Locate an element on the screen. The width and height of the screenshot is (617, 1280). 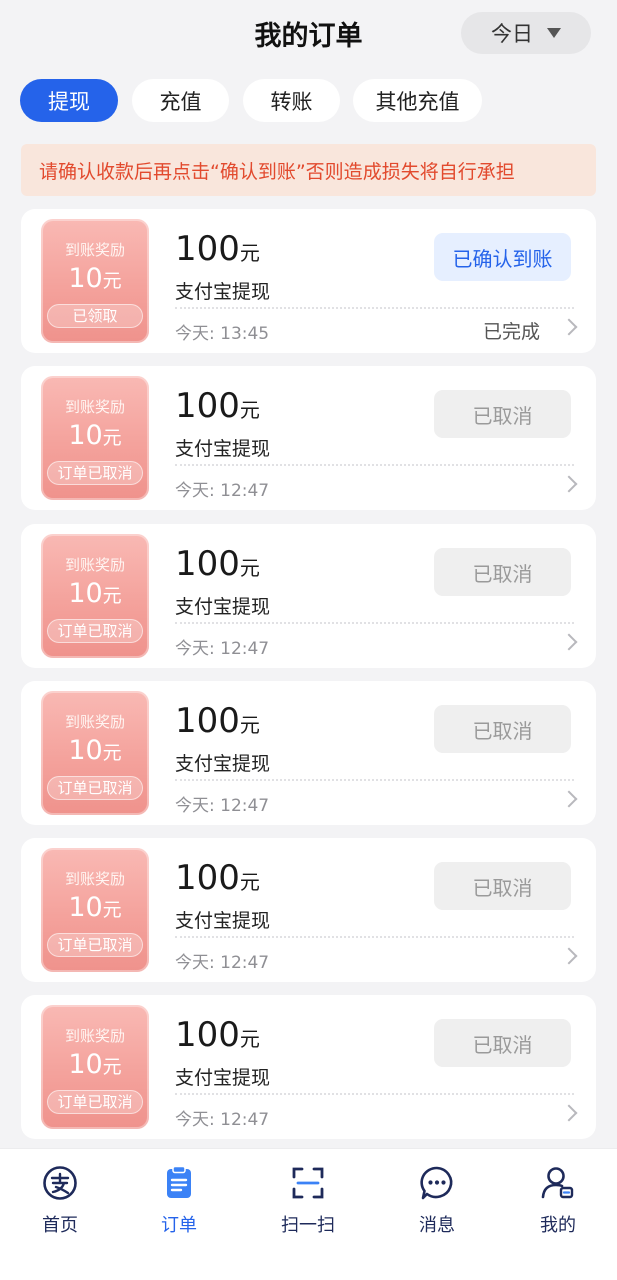
order-status: 已完成 is located at coordinates (512, 332).